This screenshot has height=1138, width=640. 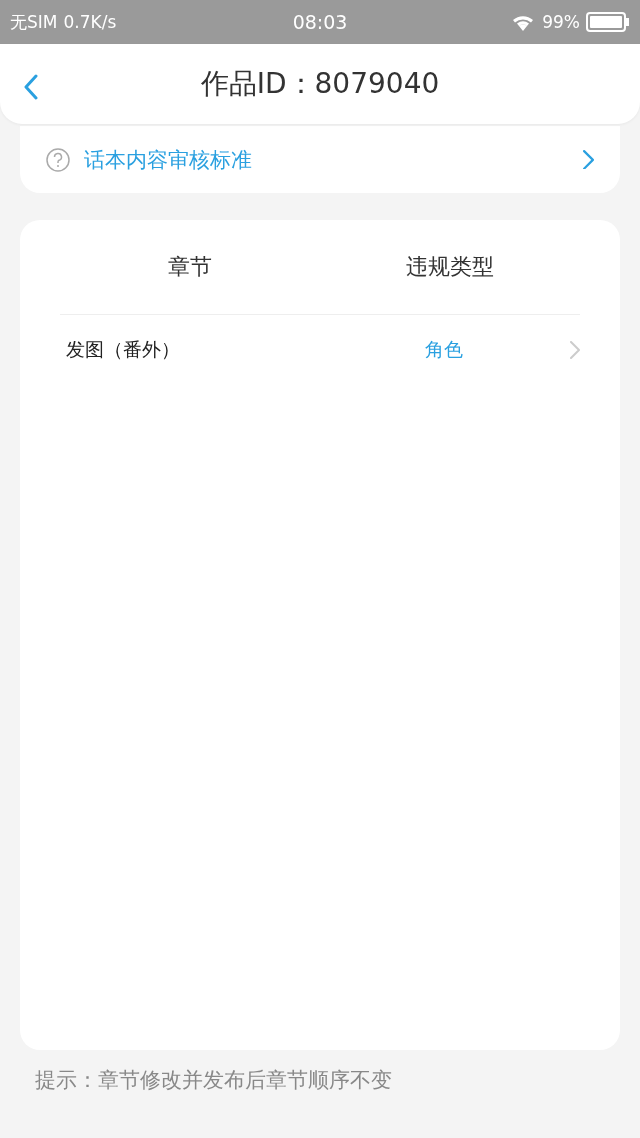 I want to click on column-header: 章节, so click(x=190, y=266).